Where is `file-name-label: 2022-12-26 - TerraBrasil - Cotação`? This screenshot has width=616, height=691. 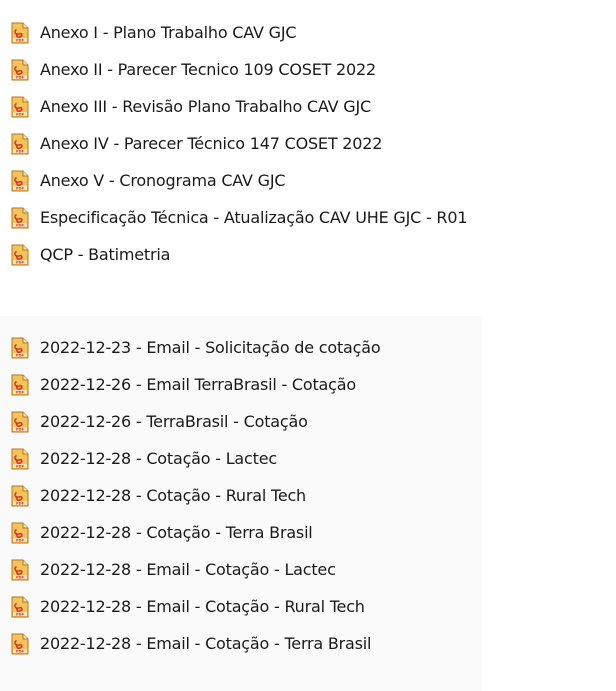 file-name-label: 2022-12-26 - TerraBrasil - Cotação is located at coordinates (174, 421).